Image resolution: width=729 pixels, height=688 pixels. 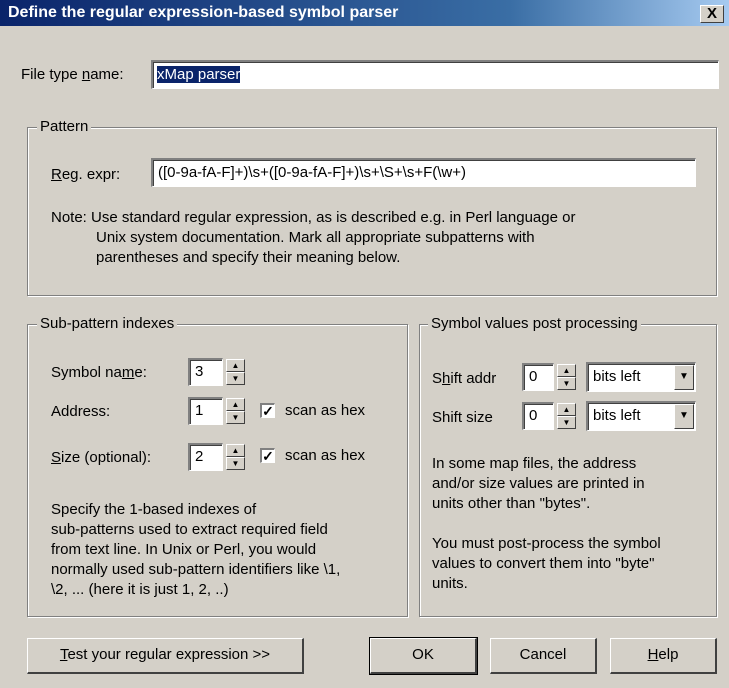 I want to click on symbol-name-input: 3, so click(x=205, y=372).